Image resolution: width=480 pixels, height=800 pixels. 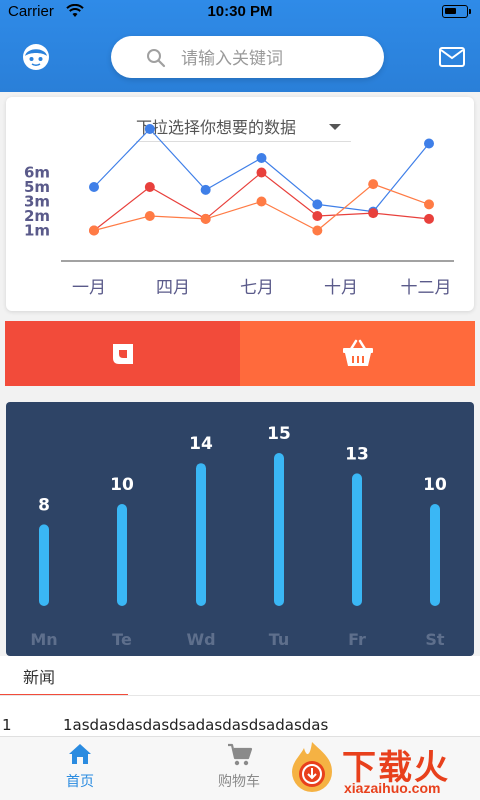 I want to click on bar-value-label: 8, so click(x=44, y=505).